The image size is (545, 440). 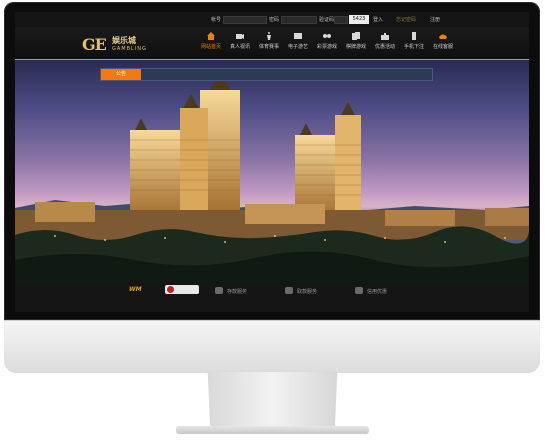 I want to click on nav-item-1: 真人视讯, so click(x=240, y=44).